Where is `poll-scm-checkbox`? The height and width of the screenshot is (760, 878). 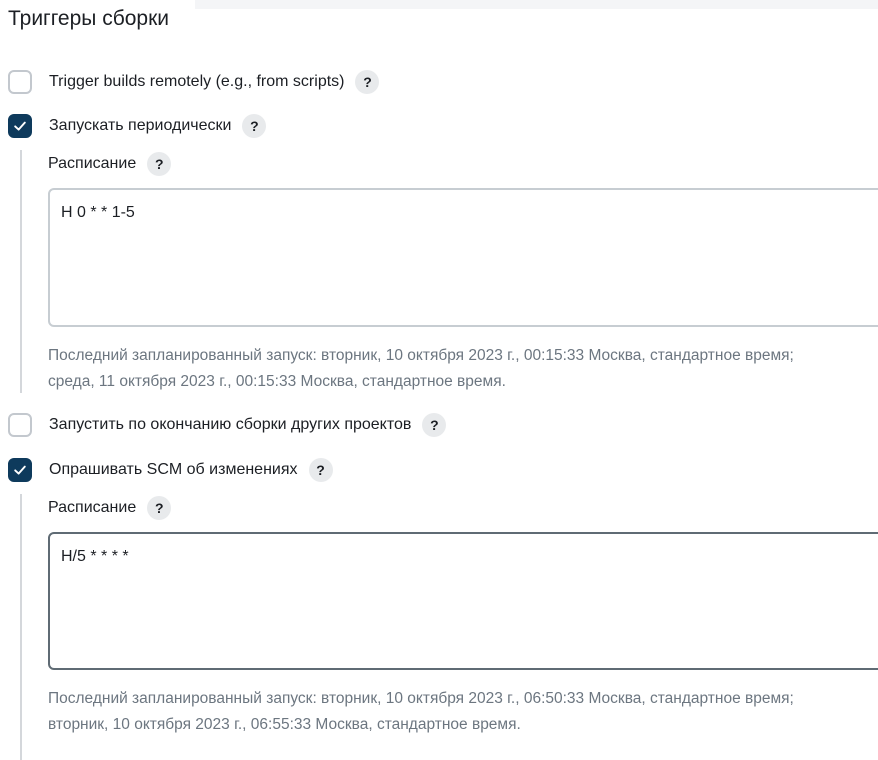
poll-scm-checkbox is located at coordinates (20, 470).